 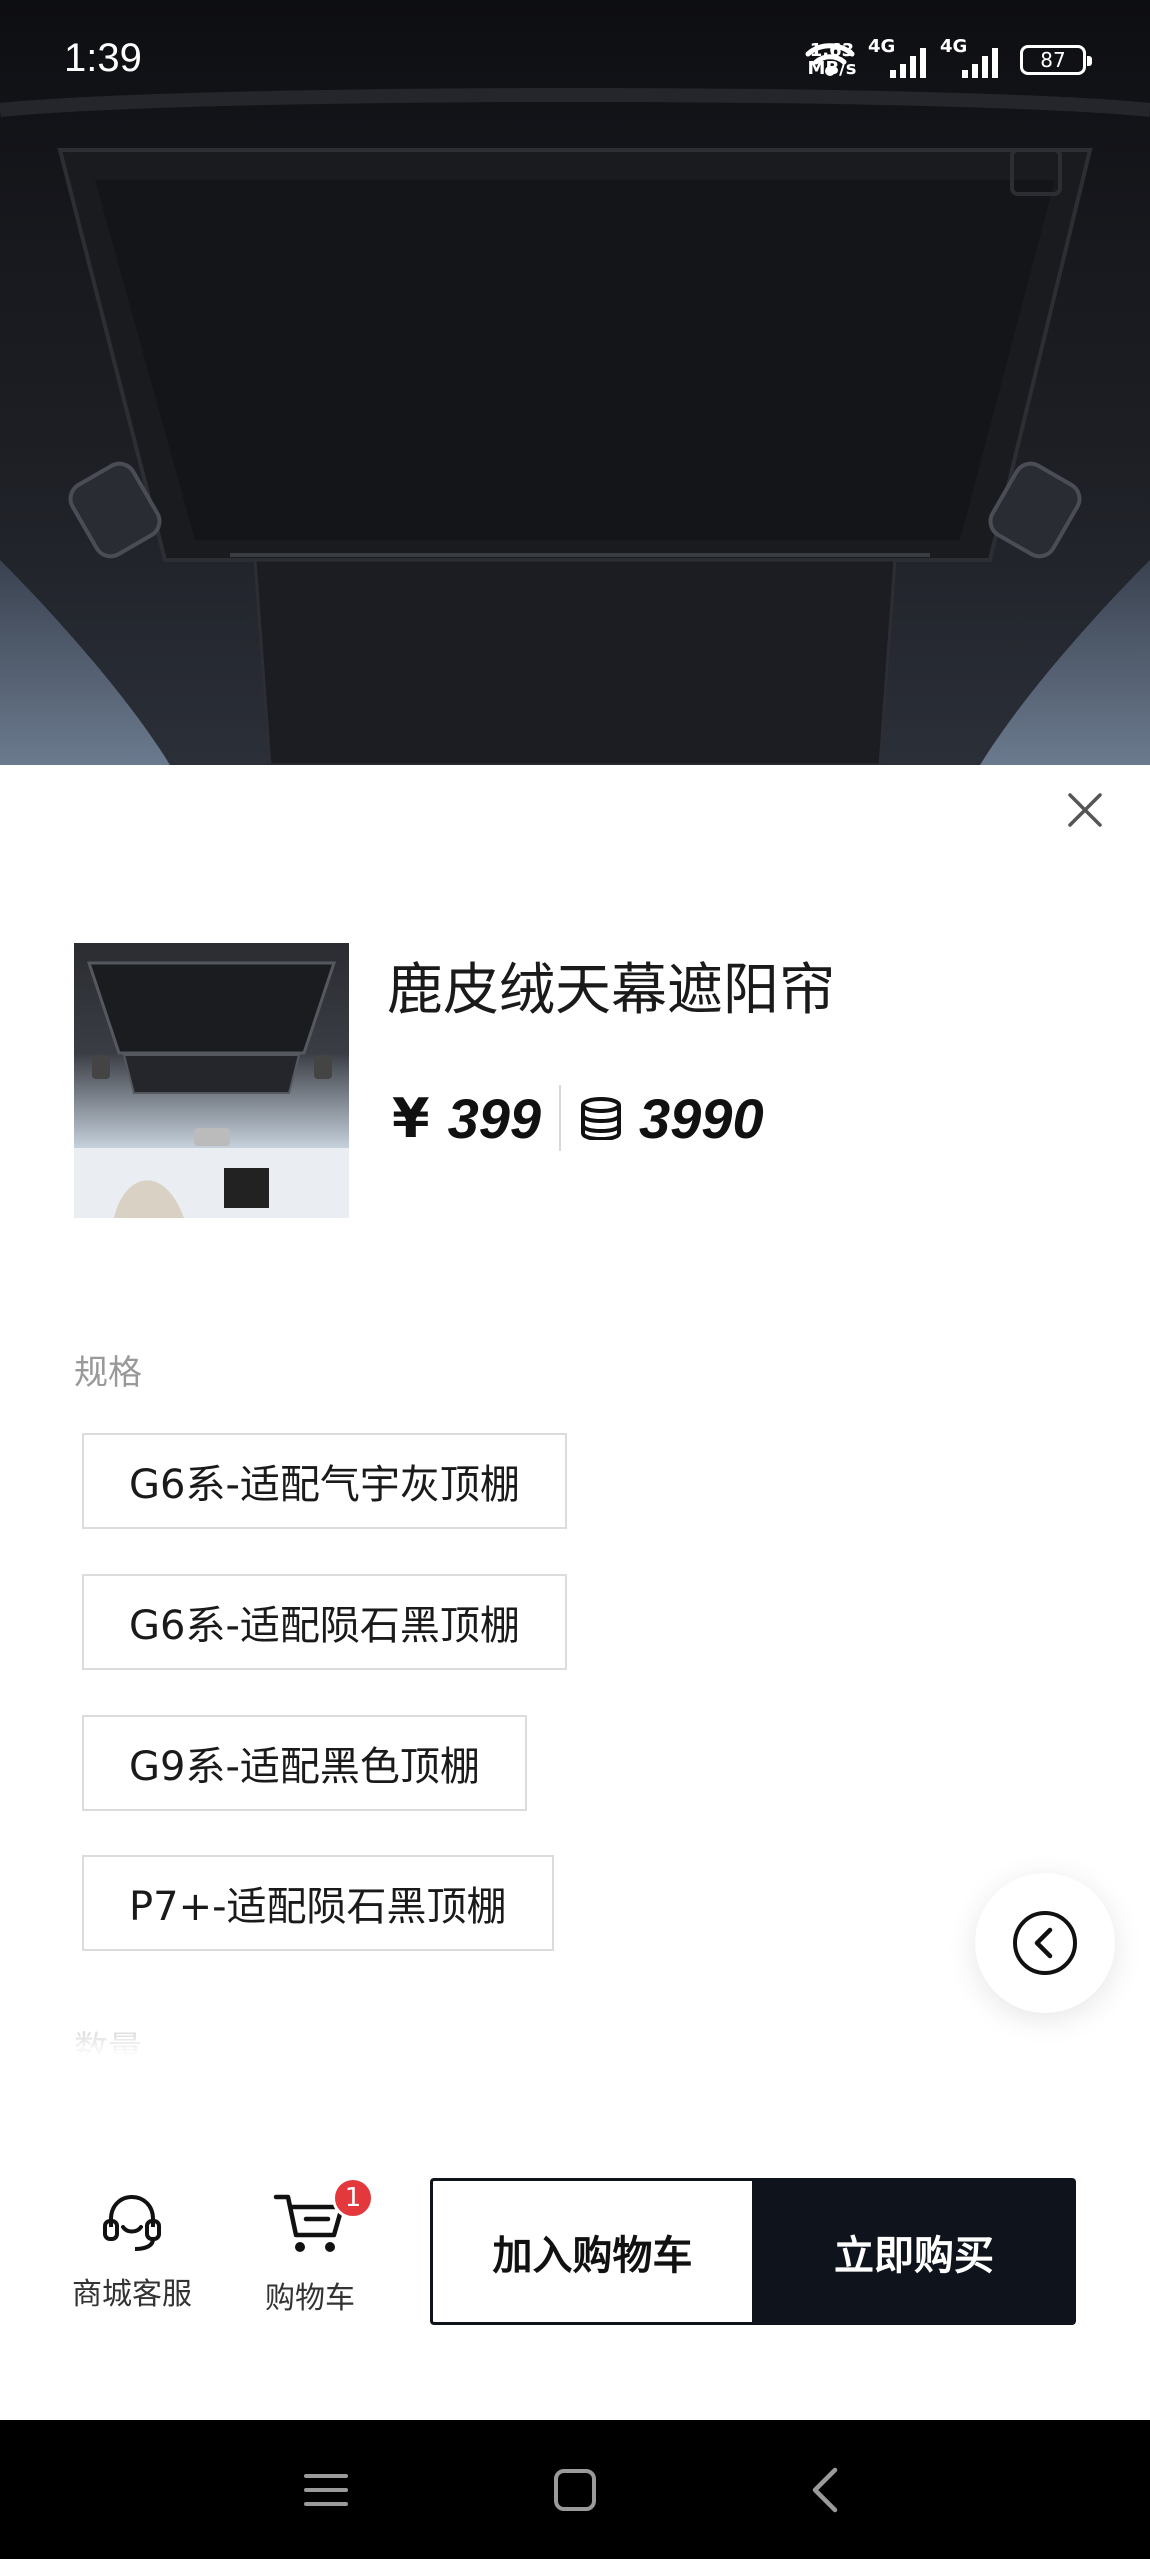 I want to click on recent-apps-button, so click(x=326, y=2490).